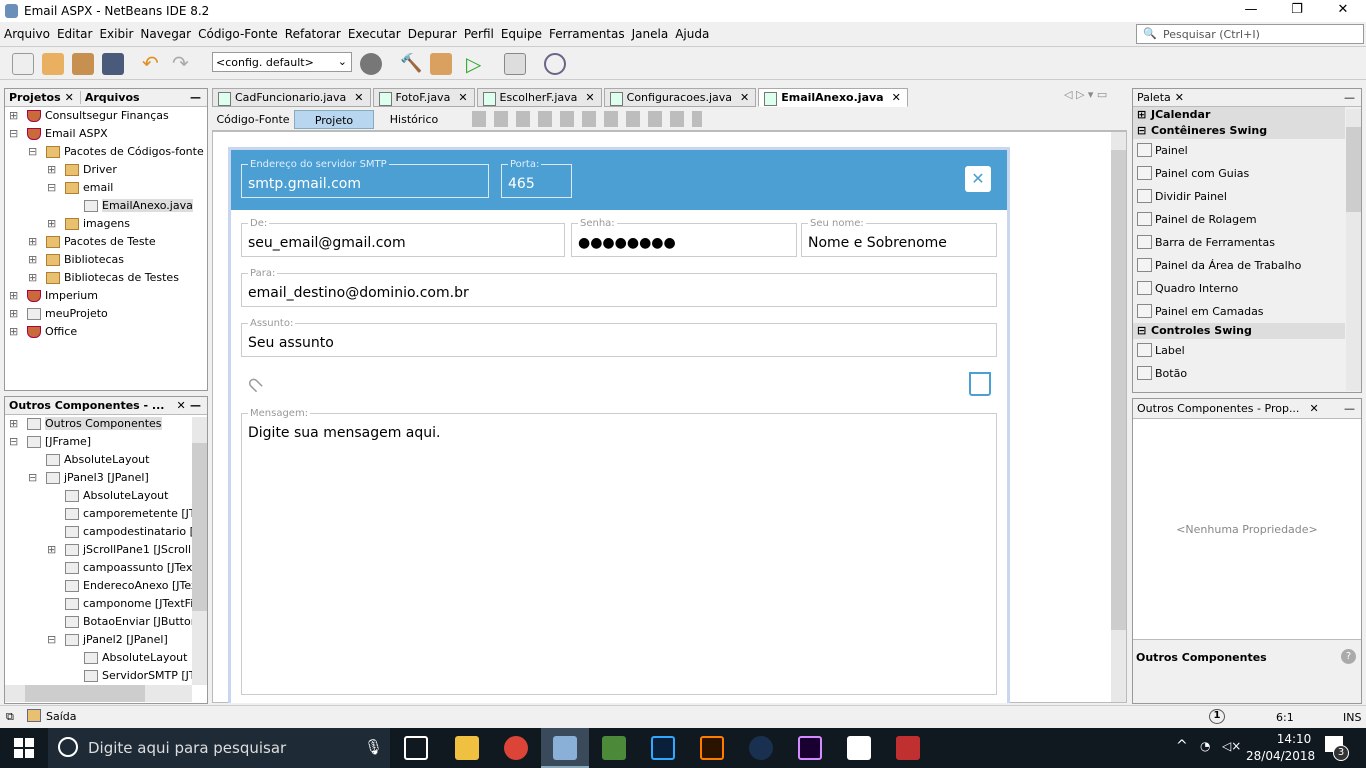 The height and width of the screenshot is (768, 1366). I want to click on project-tree-item: ⊞ Bibliotecas de Testes, so click(106, 278).